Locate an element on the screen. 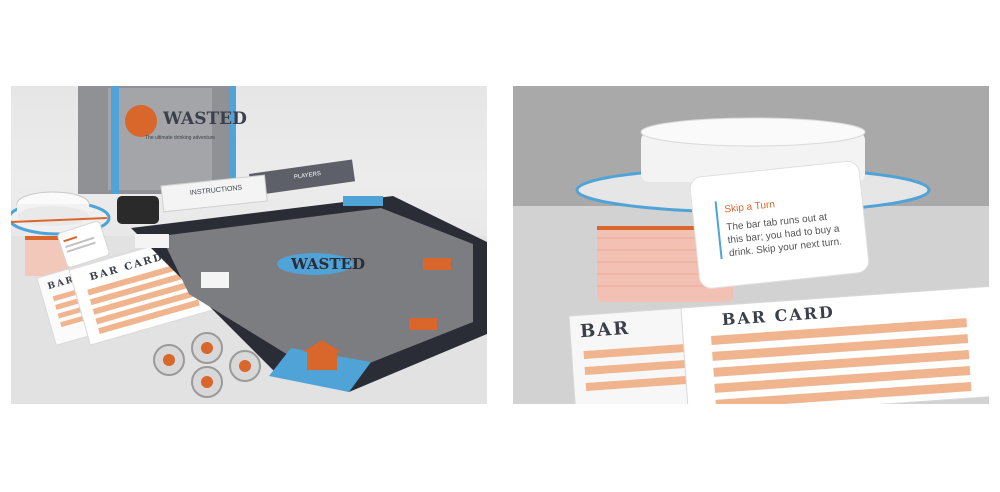  bar-card-title-partial: BAR is located at coordinates (604, 330).